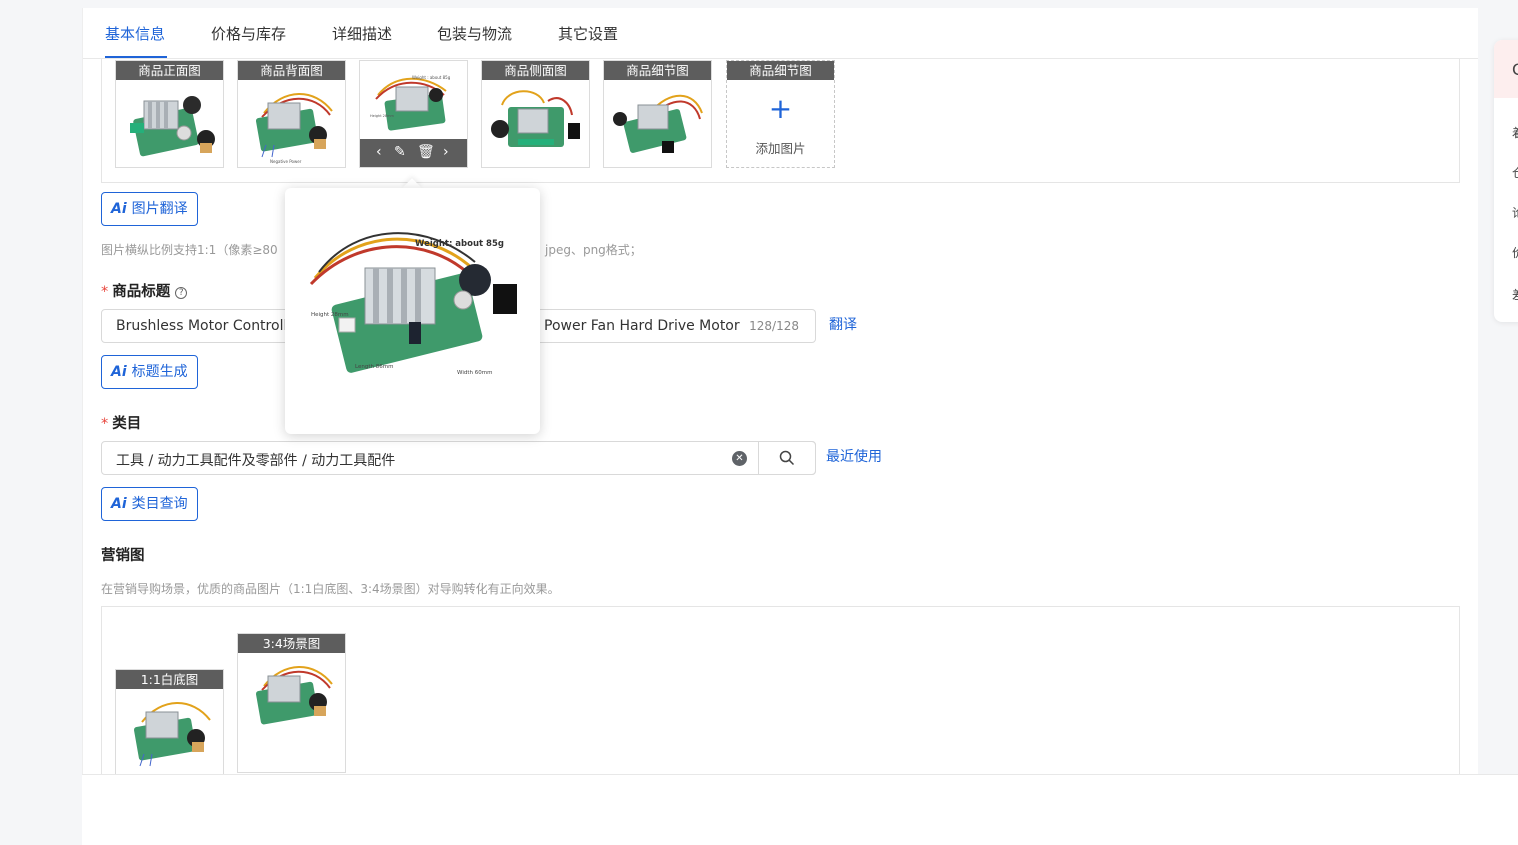 This screenshot has height=845, width=1518. I want to click on image-hint: 图片横纵比例支持1:1（像素≥80, so click(189, 250).